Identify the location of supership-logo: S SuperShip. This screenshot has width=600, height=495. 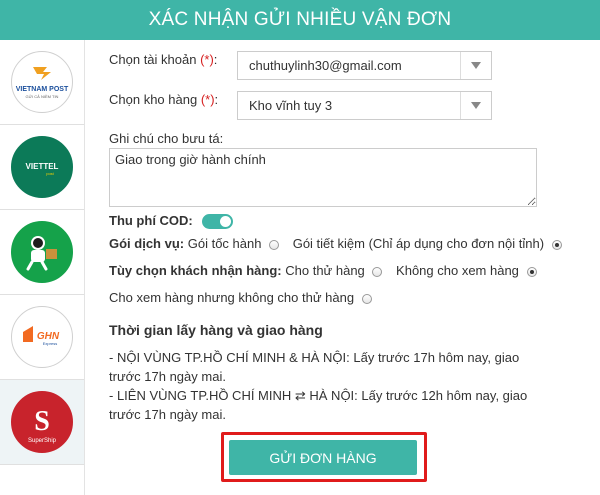
(42, 422).